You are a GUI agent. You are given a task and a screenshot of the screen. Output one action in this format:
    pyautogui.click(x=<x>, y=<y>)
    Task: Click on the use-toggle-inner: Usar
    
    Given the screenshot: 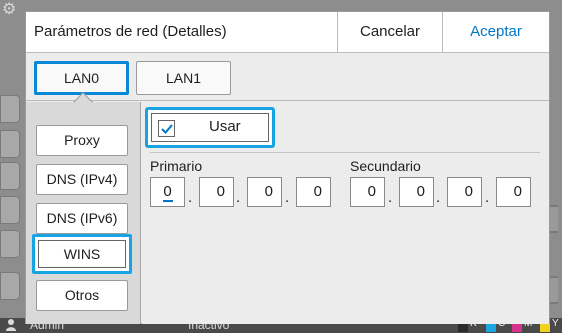 What is the action you would take?
    pyautogui.click(x=210, y=127)
    